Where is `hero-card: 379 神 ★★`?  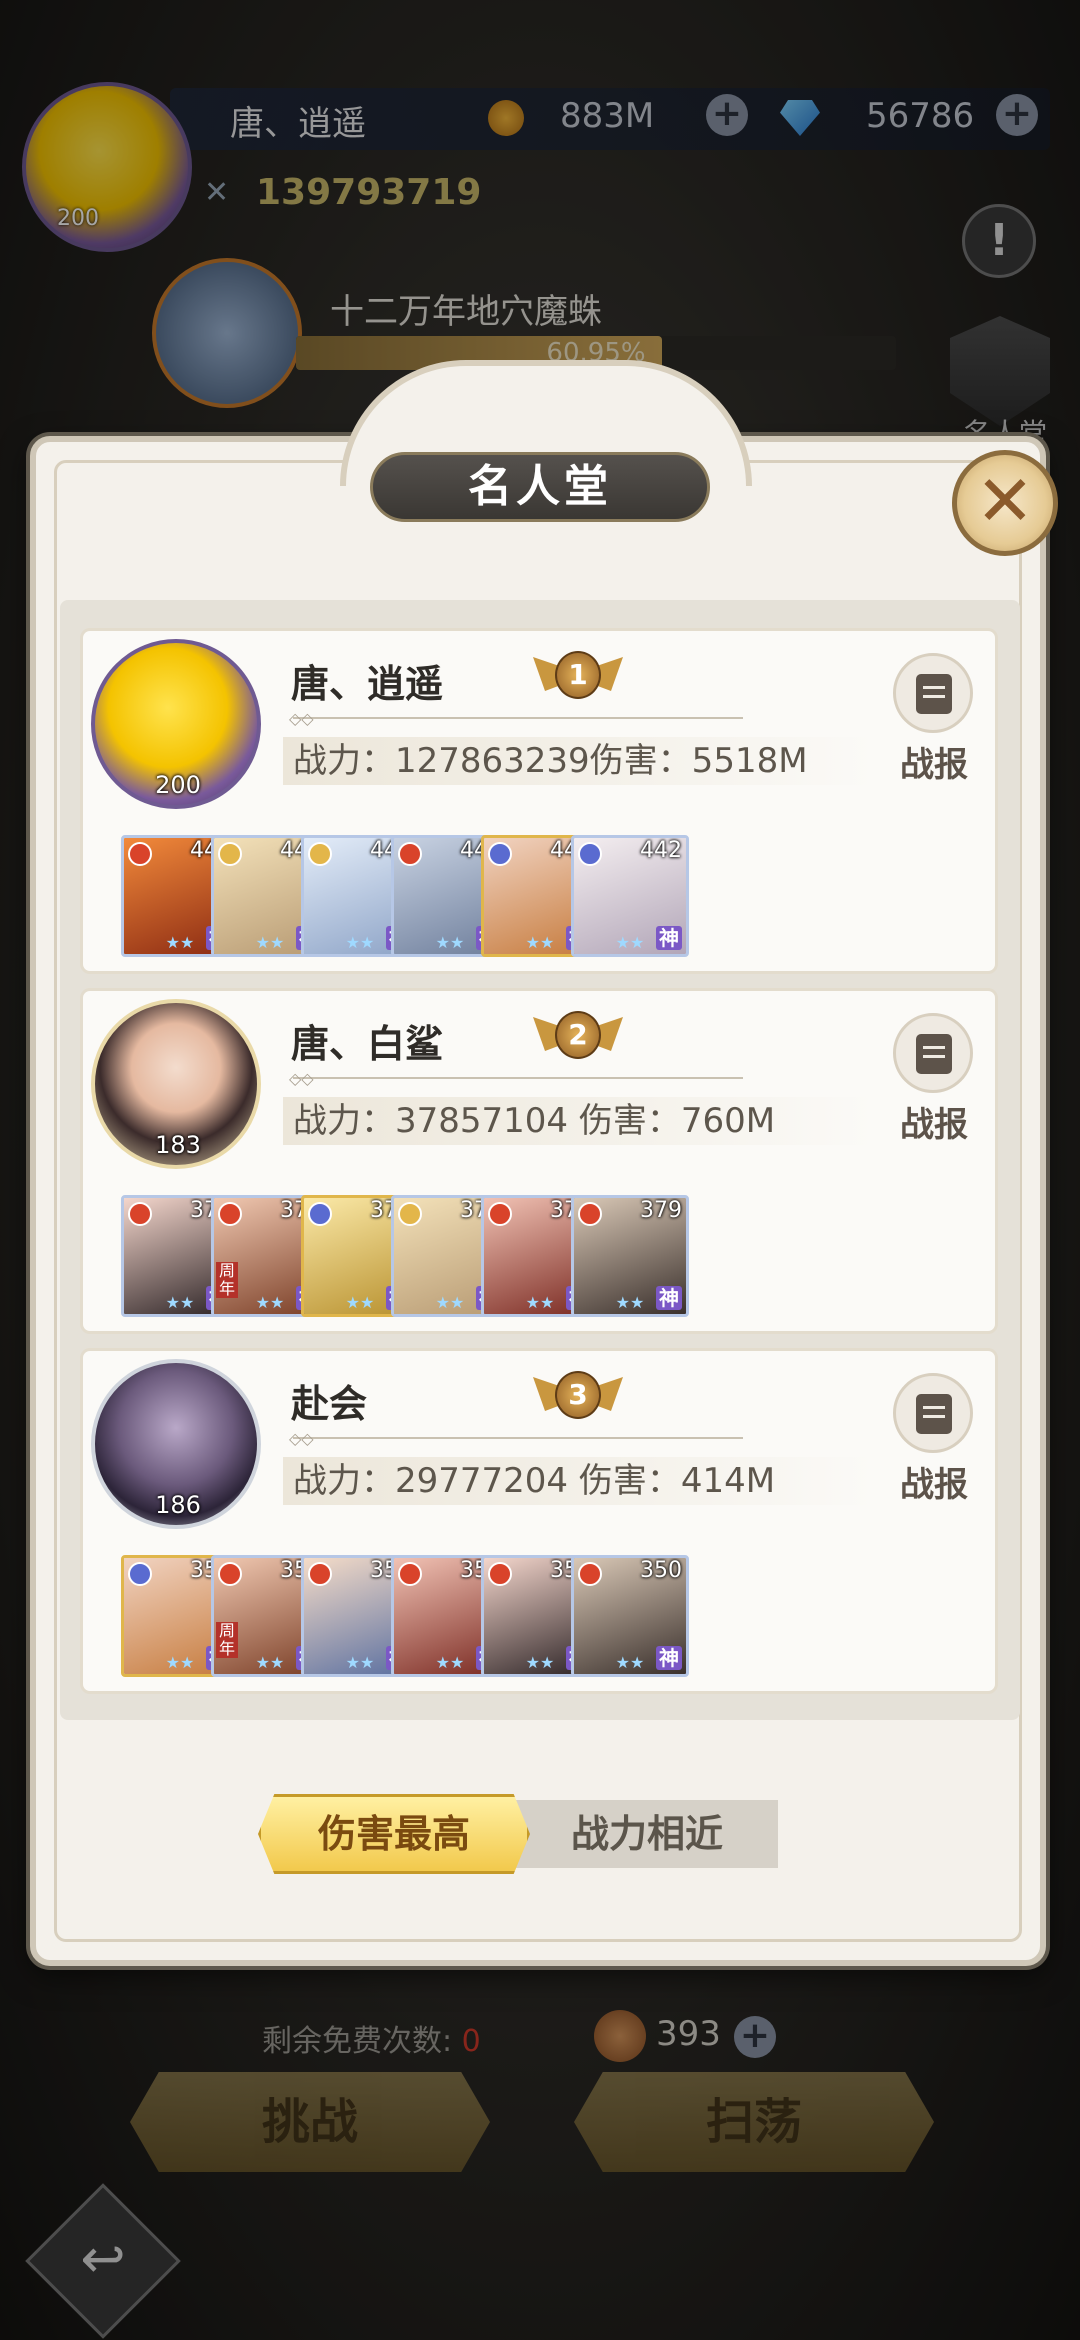 hero-card: 379 神 ★★ is located at coordinates (630, 1256).